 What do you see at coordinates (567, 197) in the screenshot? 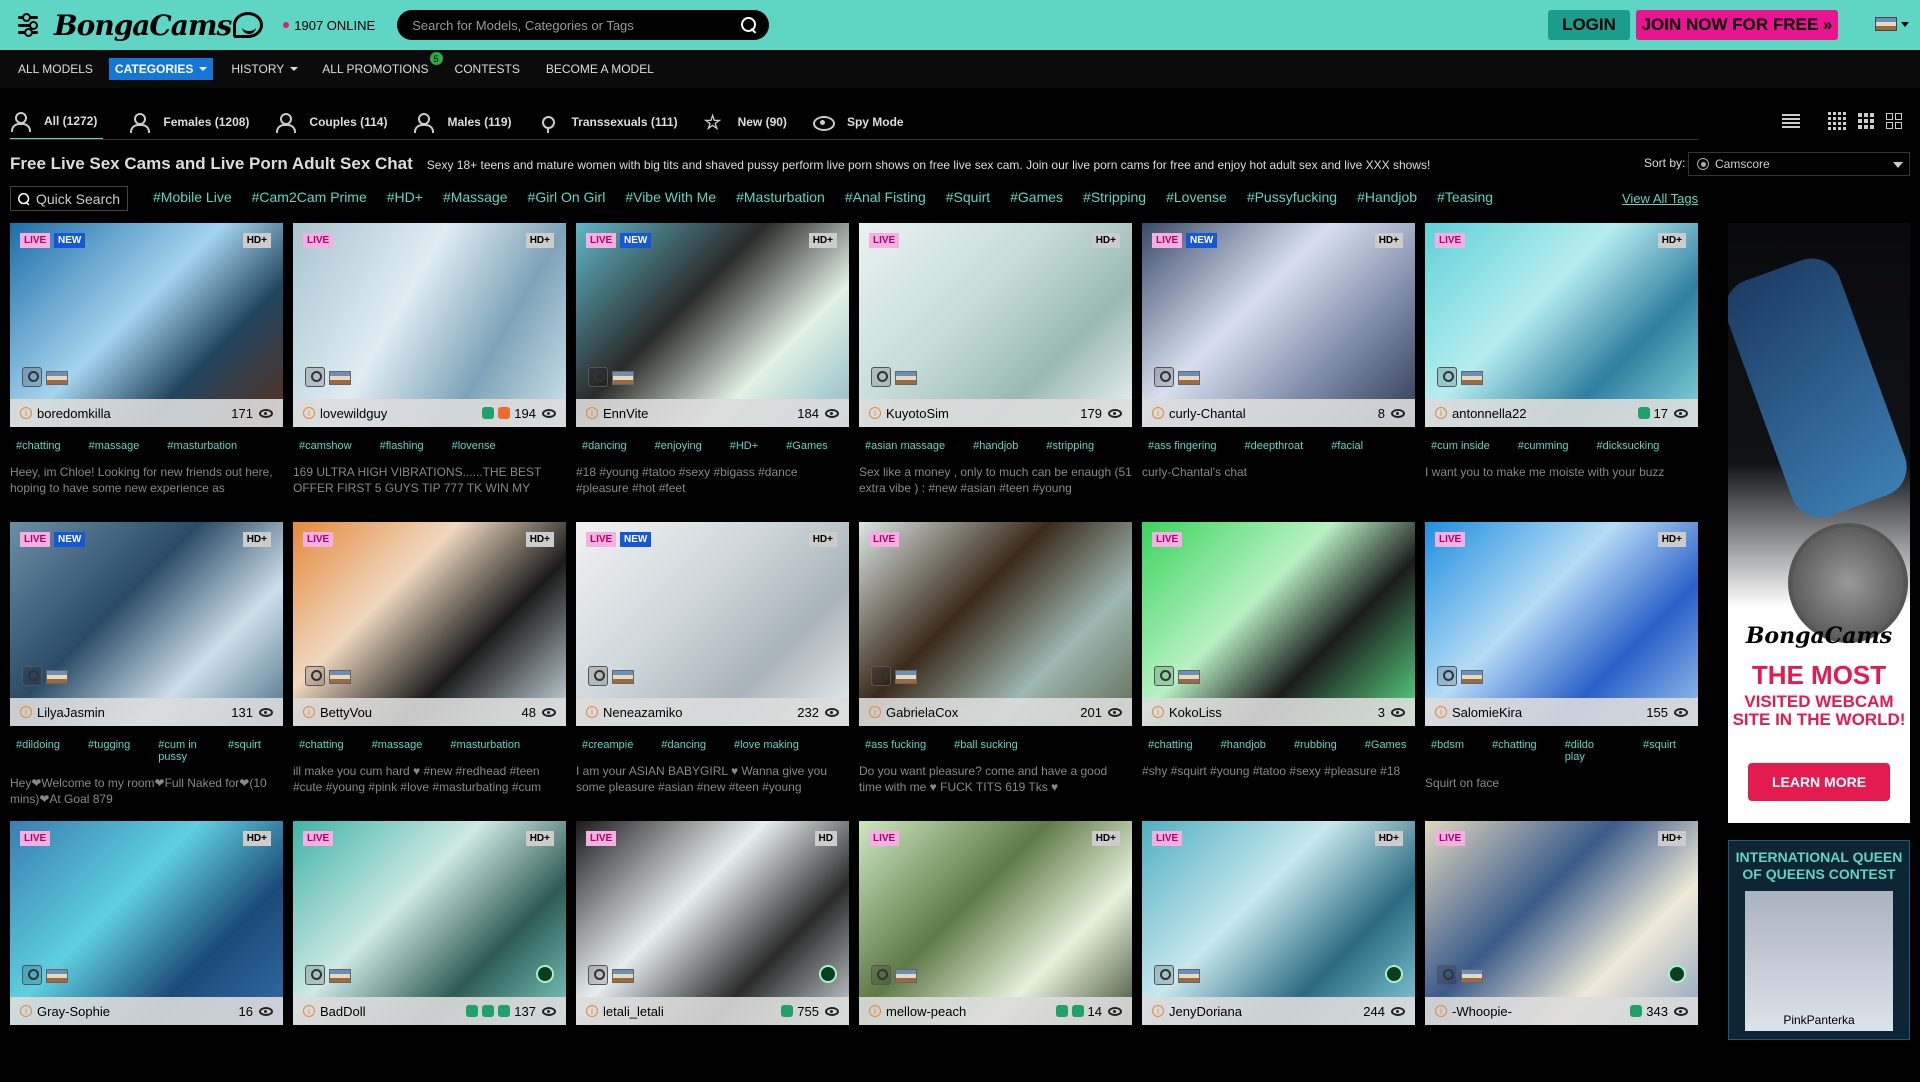
I see `tag-link: #Girl On Girl` at bounding box center [567, 197].